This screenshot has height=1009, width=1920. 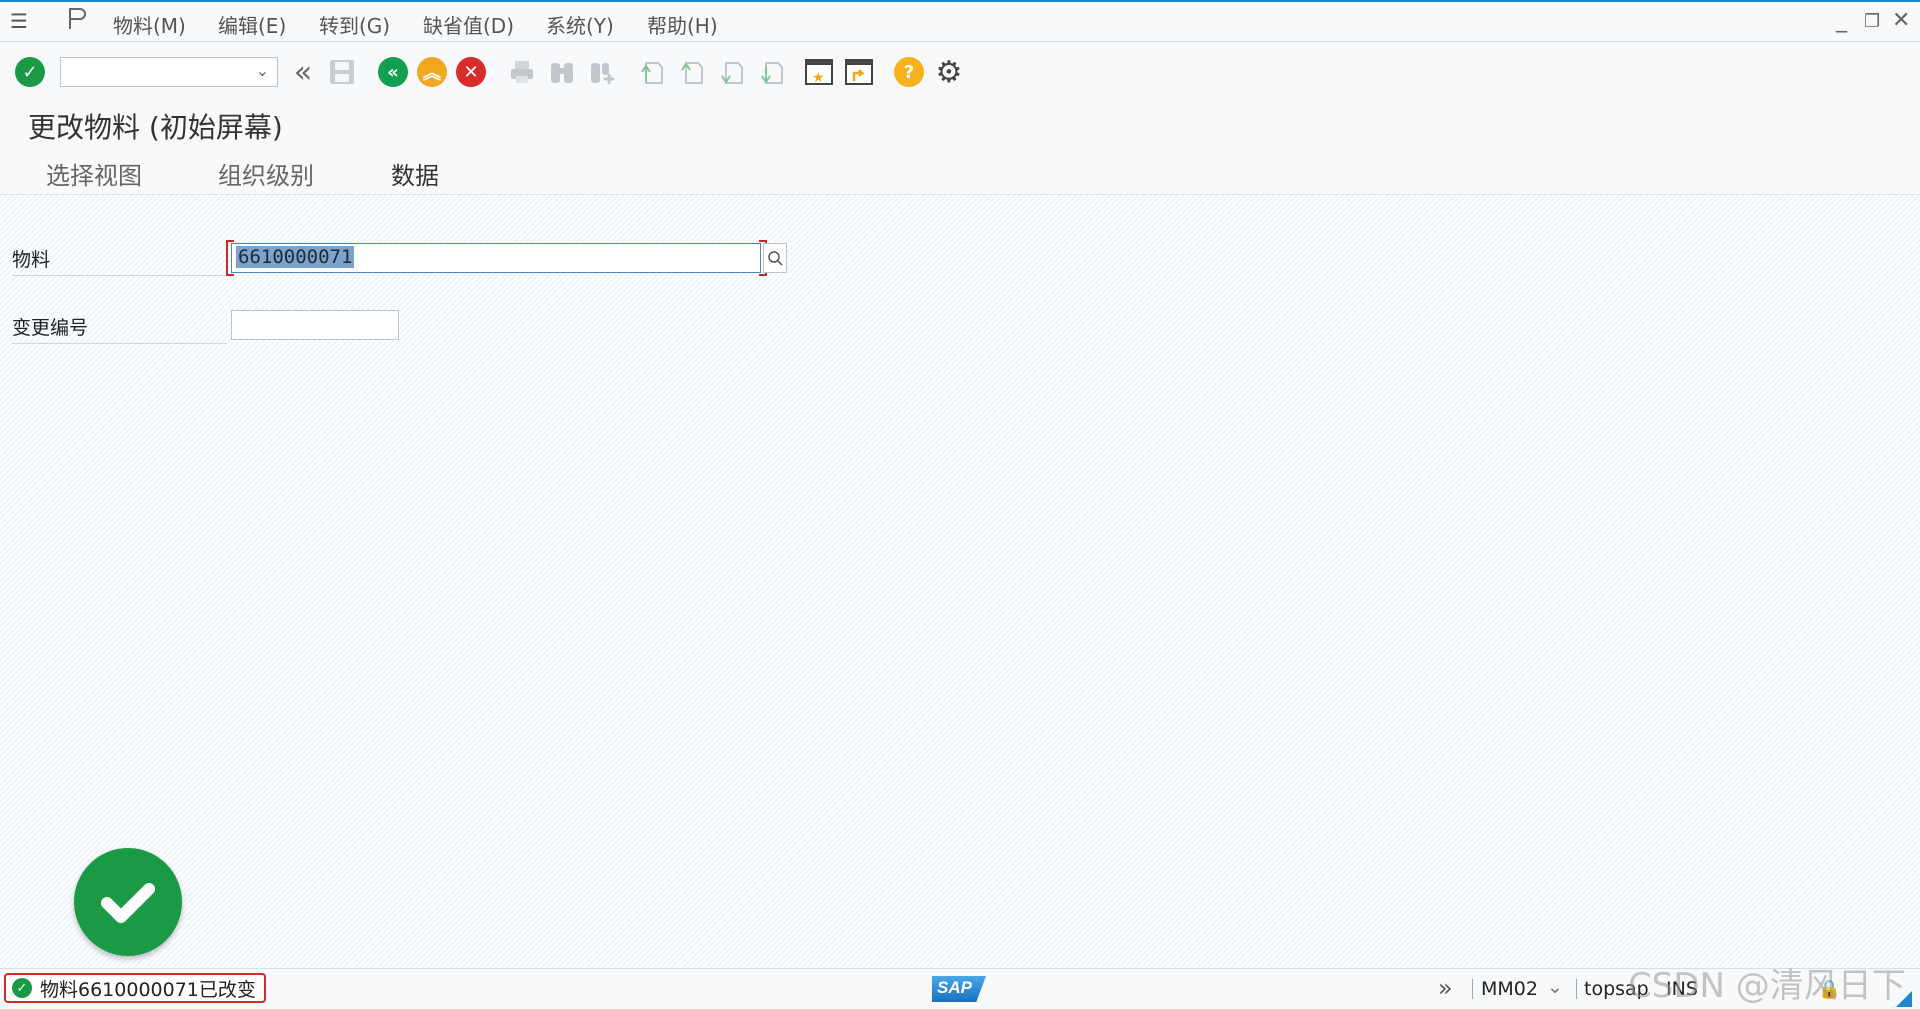 I want to click on generate-shortcut-icon, so click(x=859, y=72).